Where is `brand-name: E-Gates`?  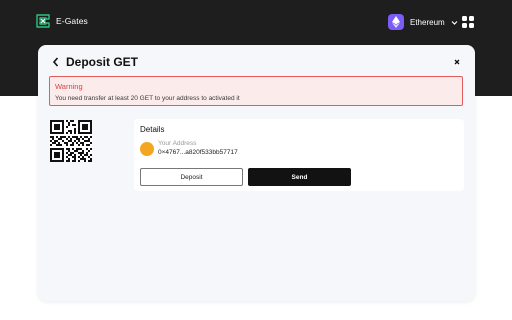 brand-name: E-Gates is located at coordinates (72, 21).